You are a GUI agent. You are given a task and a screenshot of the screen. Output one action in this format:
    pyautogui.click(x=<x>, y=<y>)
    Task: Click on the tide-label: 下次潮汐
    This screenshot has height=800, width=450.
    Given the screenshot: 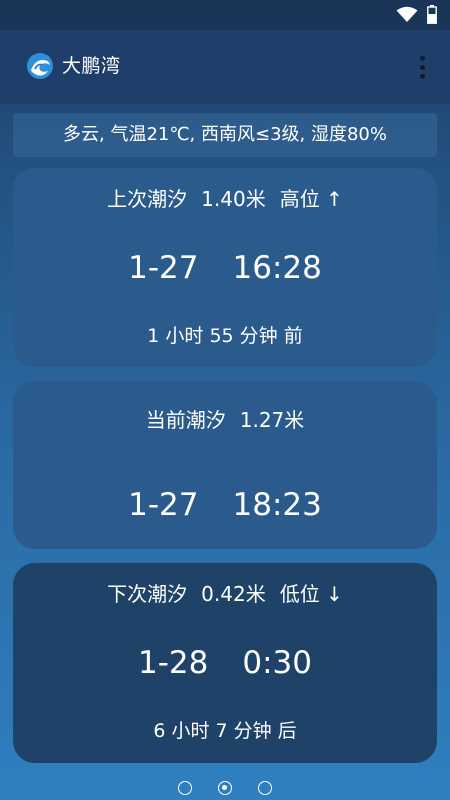 What is the action you would take?
    pyautogui.click(x=147, y=594)
    